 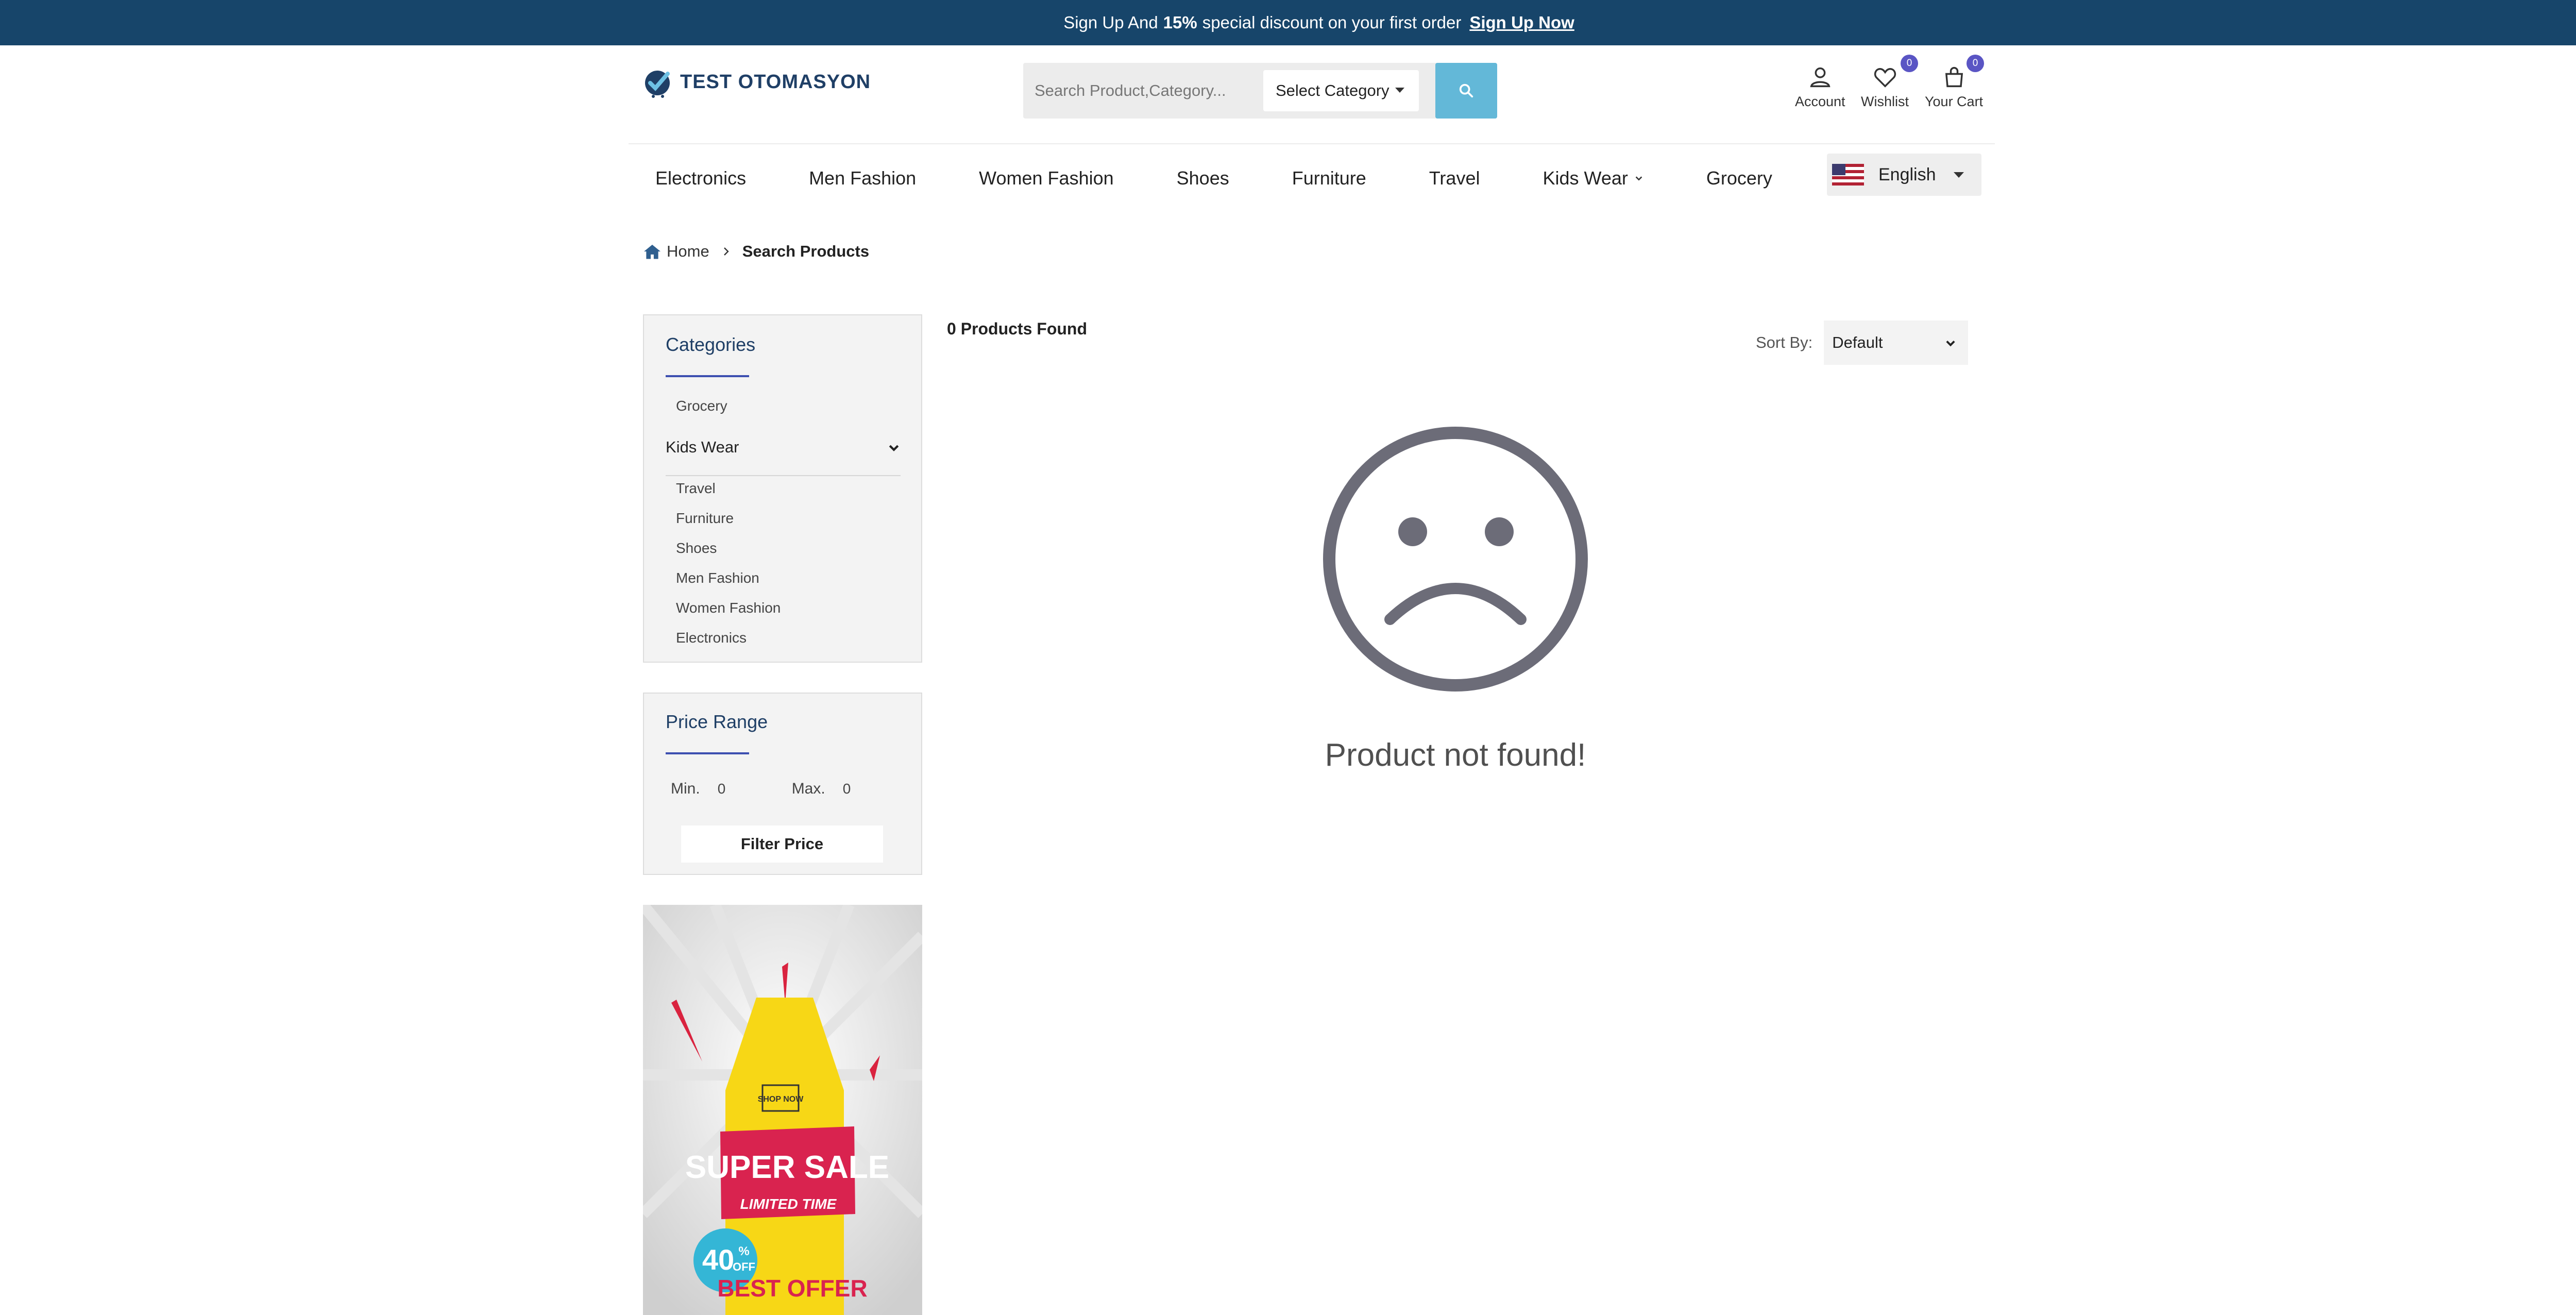 I want to click on sort-control: Sort By: Default, so click(x=1862, y=343).